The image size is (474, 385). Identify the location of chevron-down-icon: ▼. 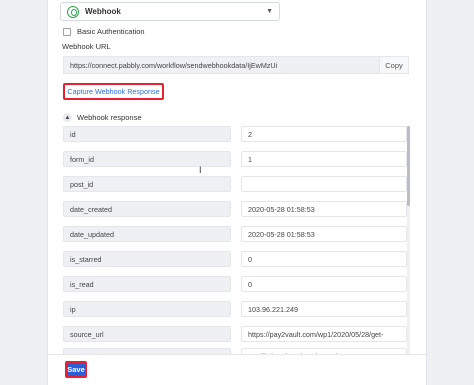
(269, 11).